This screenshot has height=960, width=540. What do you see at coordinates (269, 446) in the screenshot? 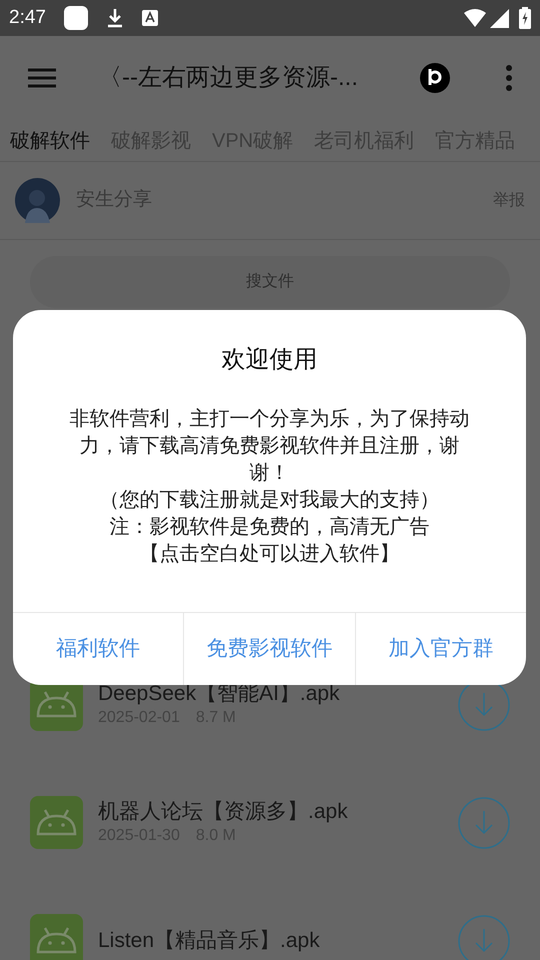
I see `dialog-message: 非软件营利，主打一个分享为乐，为了保持动力，请下载高清免费影视软件并且注册，谢谢！` at bounding box center [269, 446].